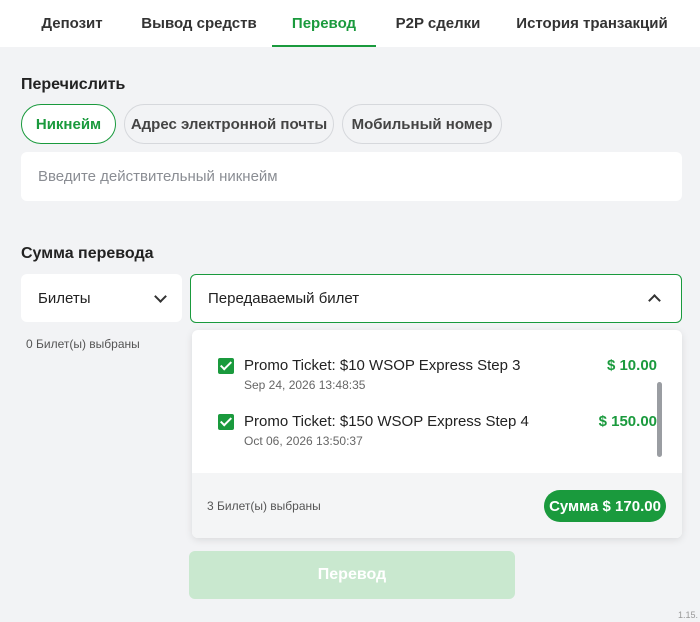  Describe the element at coordinates (73, 84) in the screenshot. I see `recipient-section-title: Перечислить` at that location.